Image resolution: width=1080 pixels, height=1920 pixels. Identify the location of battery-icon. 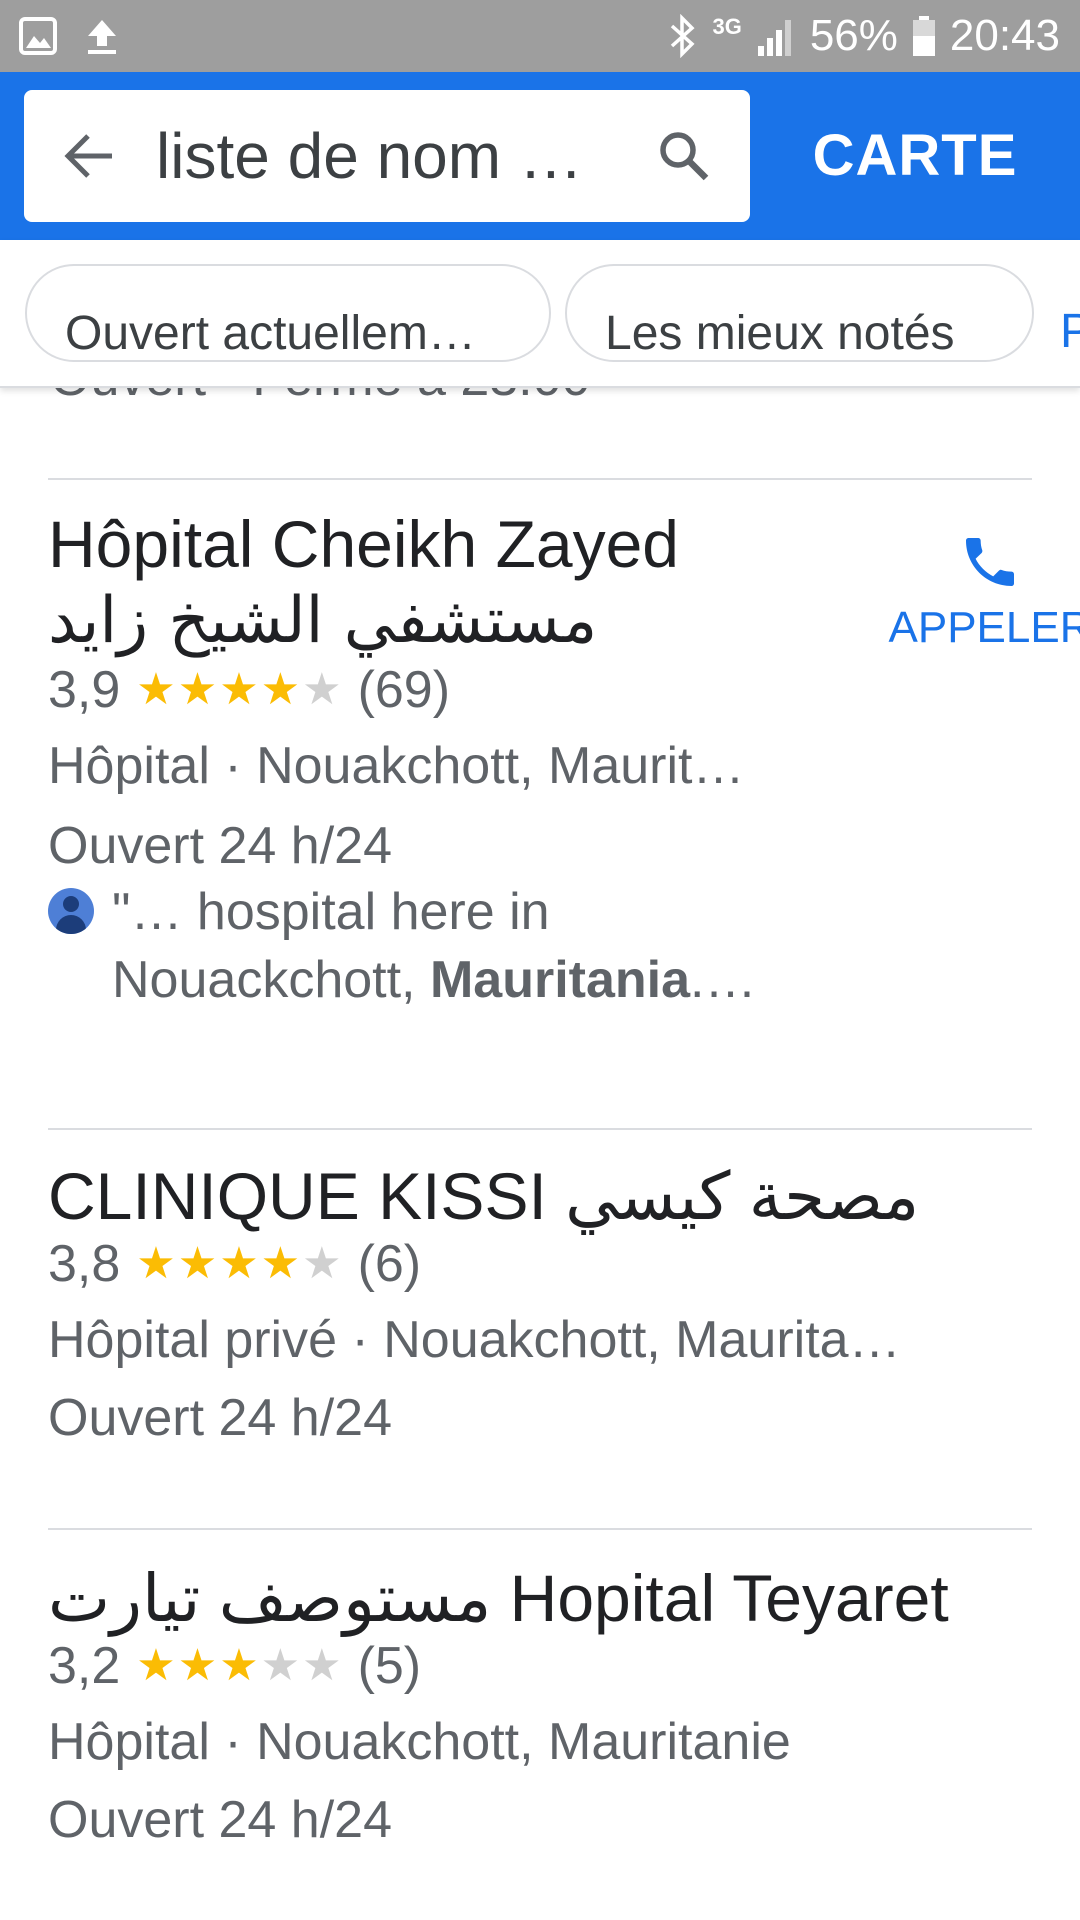
(923, 36).